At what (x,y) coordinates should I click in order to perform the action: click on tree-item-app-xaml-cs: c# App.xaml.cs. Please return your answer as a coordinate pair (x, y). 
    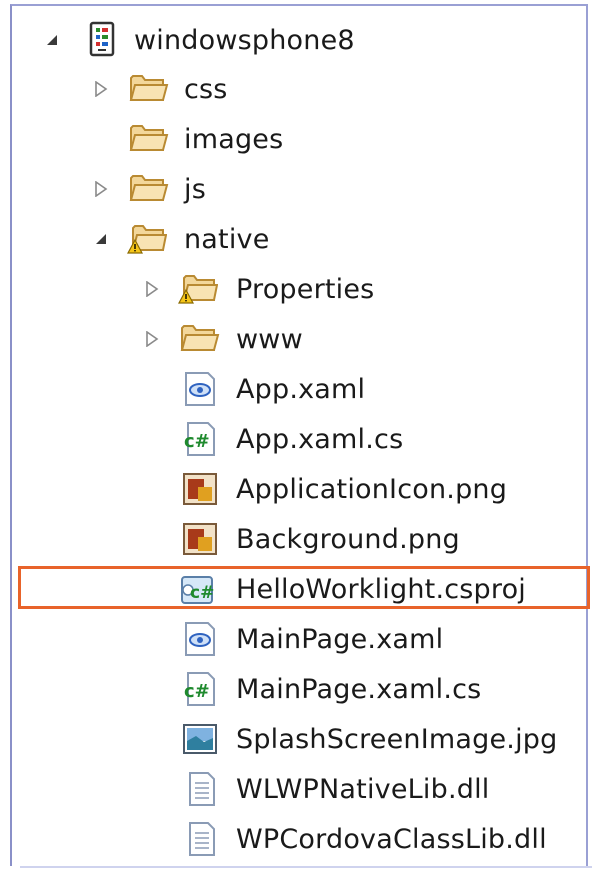
    Looking at the image, I should click on (296, 439).